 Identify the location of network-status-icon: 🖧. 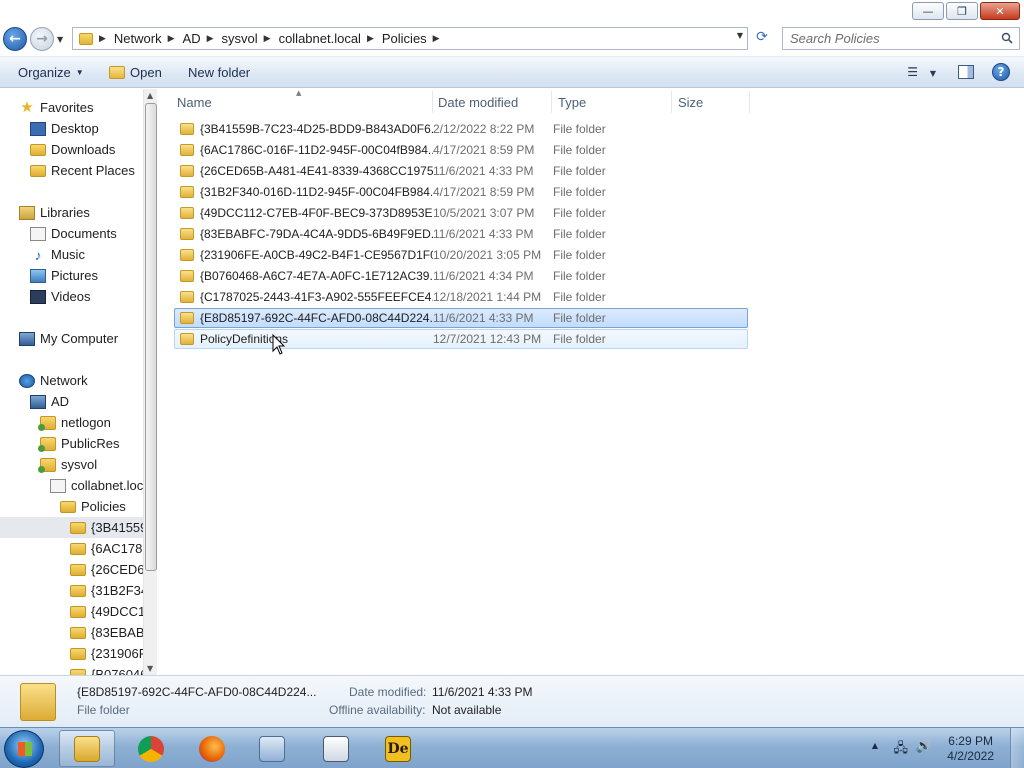
(901, 750).